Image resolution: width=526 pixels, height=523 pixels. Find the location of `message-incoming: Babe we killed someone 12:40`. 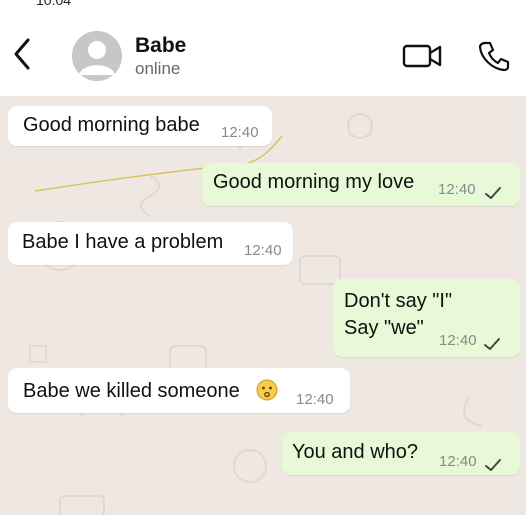

message-incoming: Babe we killed someone 12:40 is located at coordinates (179, 390).